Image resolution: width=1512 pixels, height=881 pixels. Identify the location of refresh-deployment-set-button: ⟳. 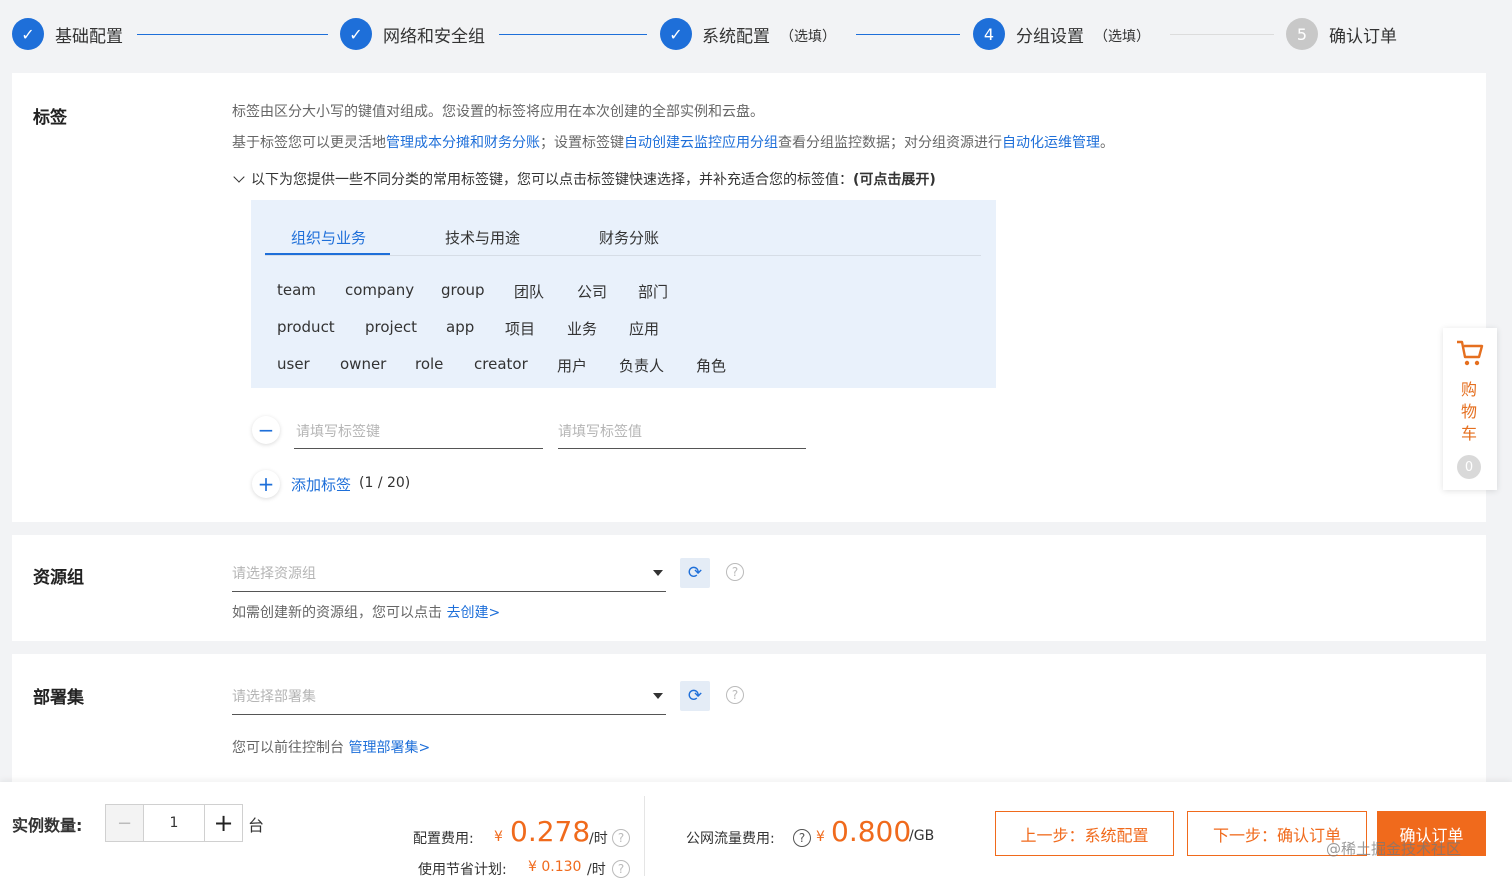
(695, 696).